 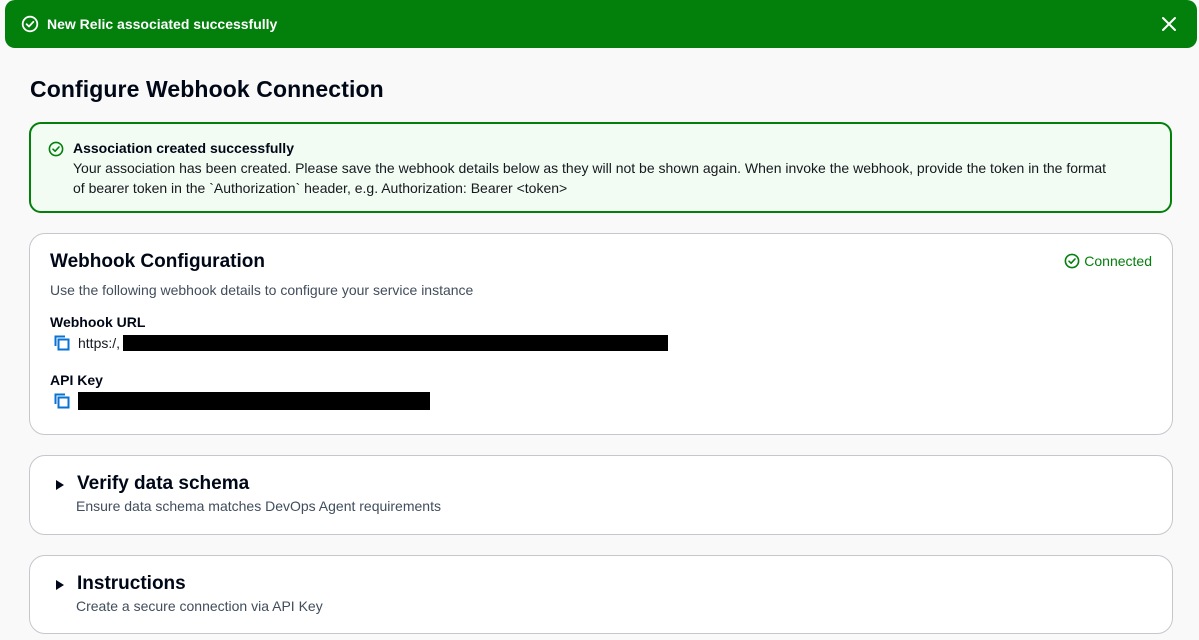 What do you see at coordinates (199, 606) in the screenshot?
I see `instructions-description: Create a secure connection via API Key` at bounding box center [199, 606].